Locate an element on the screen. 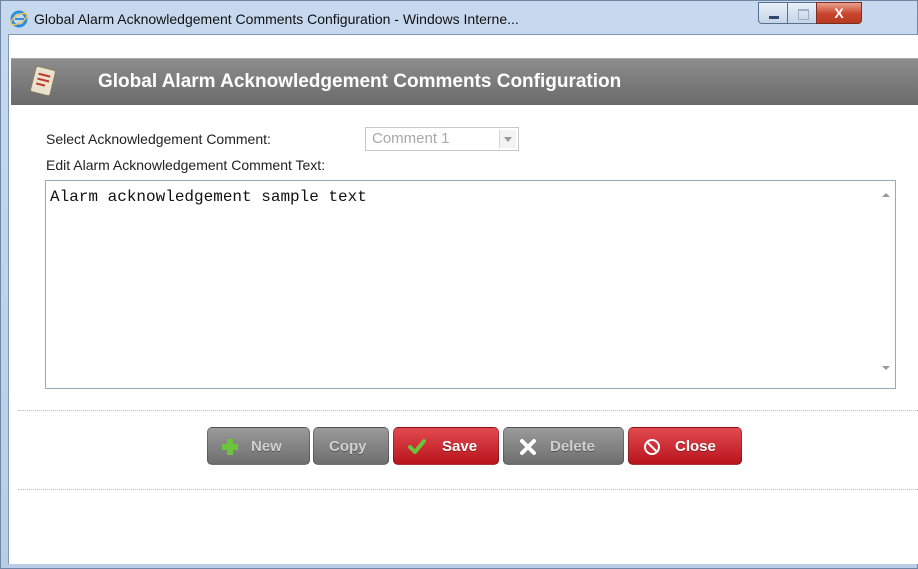 The height and width of the screenshot is (569, 918). edit-comment-label: Edit Alarm Acknowledgement Comment Text: is located at coordinates (186, 165).